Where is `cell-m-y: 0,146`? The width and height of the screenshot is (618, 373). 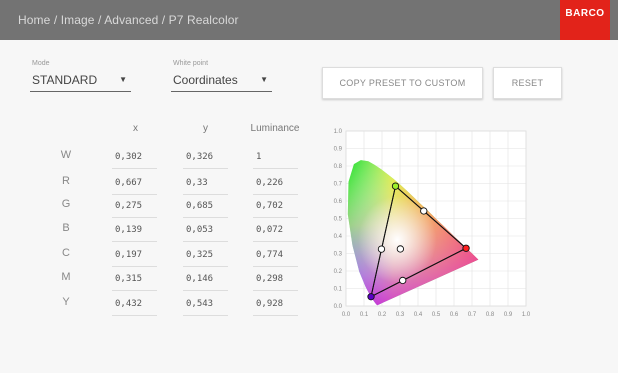 cell-m-y: 0,146 is located at coordinates (205, 280).